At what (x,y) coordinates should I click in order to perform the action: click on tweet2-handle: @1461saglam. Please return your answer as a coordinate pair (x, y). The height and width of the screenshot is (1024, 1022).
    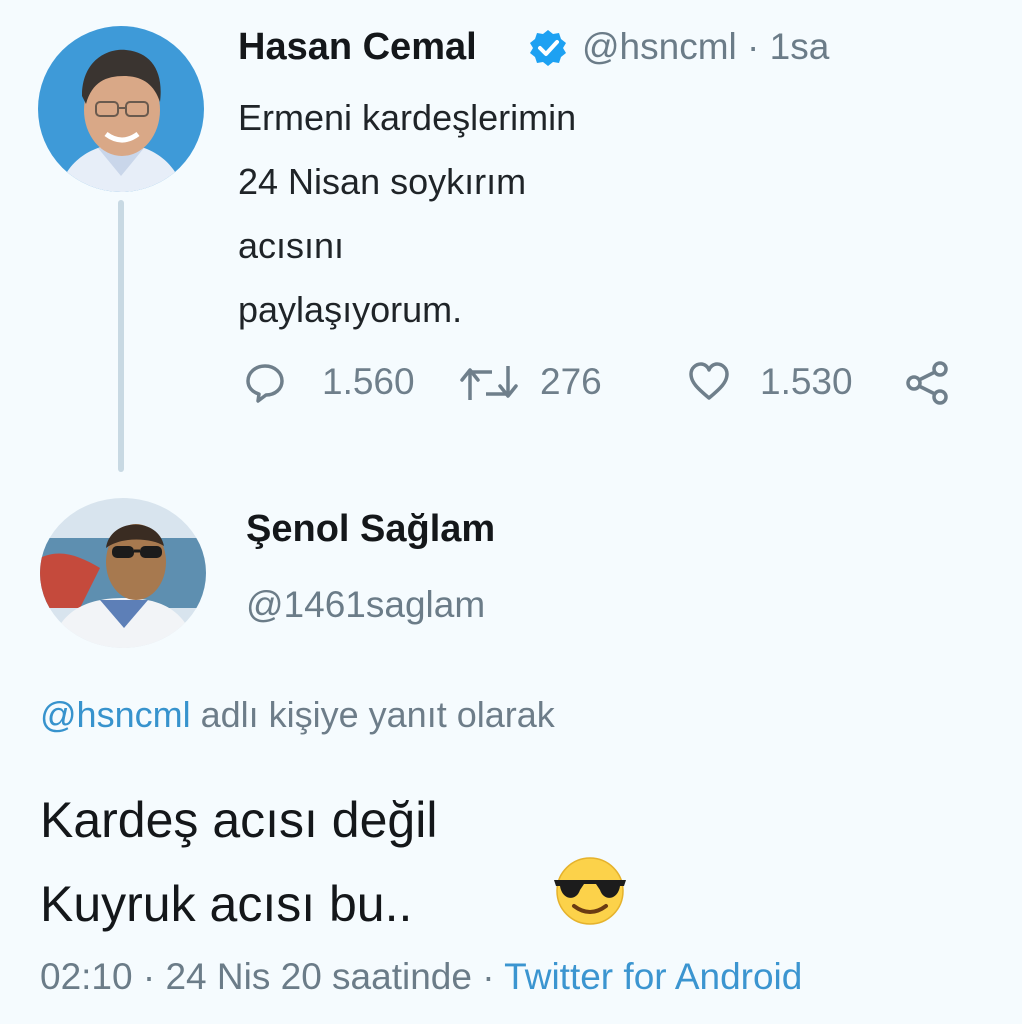
    Looking at the image, I should click on (365, 605).